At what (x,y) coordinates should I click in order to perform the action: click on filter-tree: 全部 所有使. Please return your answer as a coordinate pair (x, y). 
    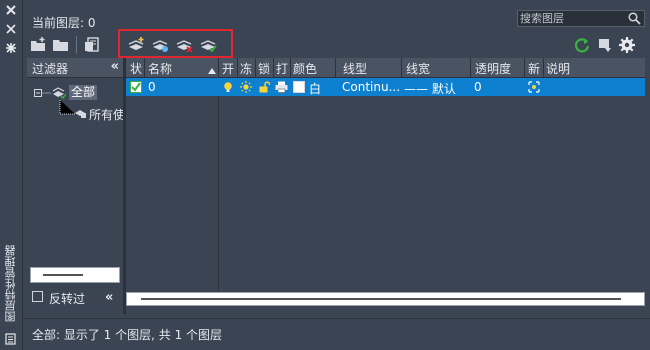
    Looking at the image, I should click on (76, 178).